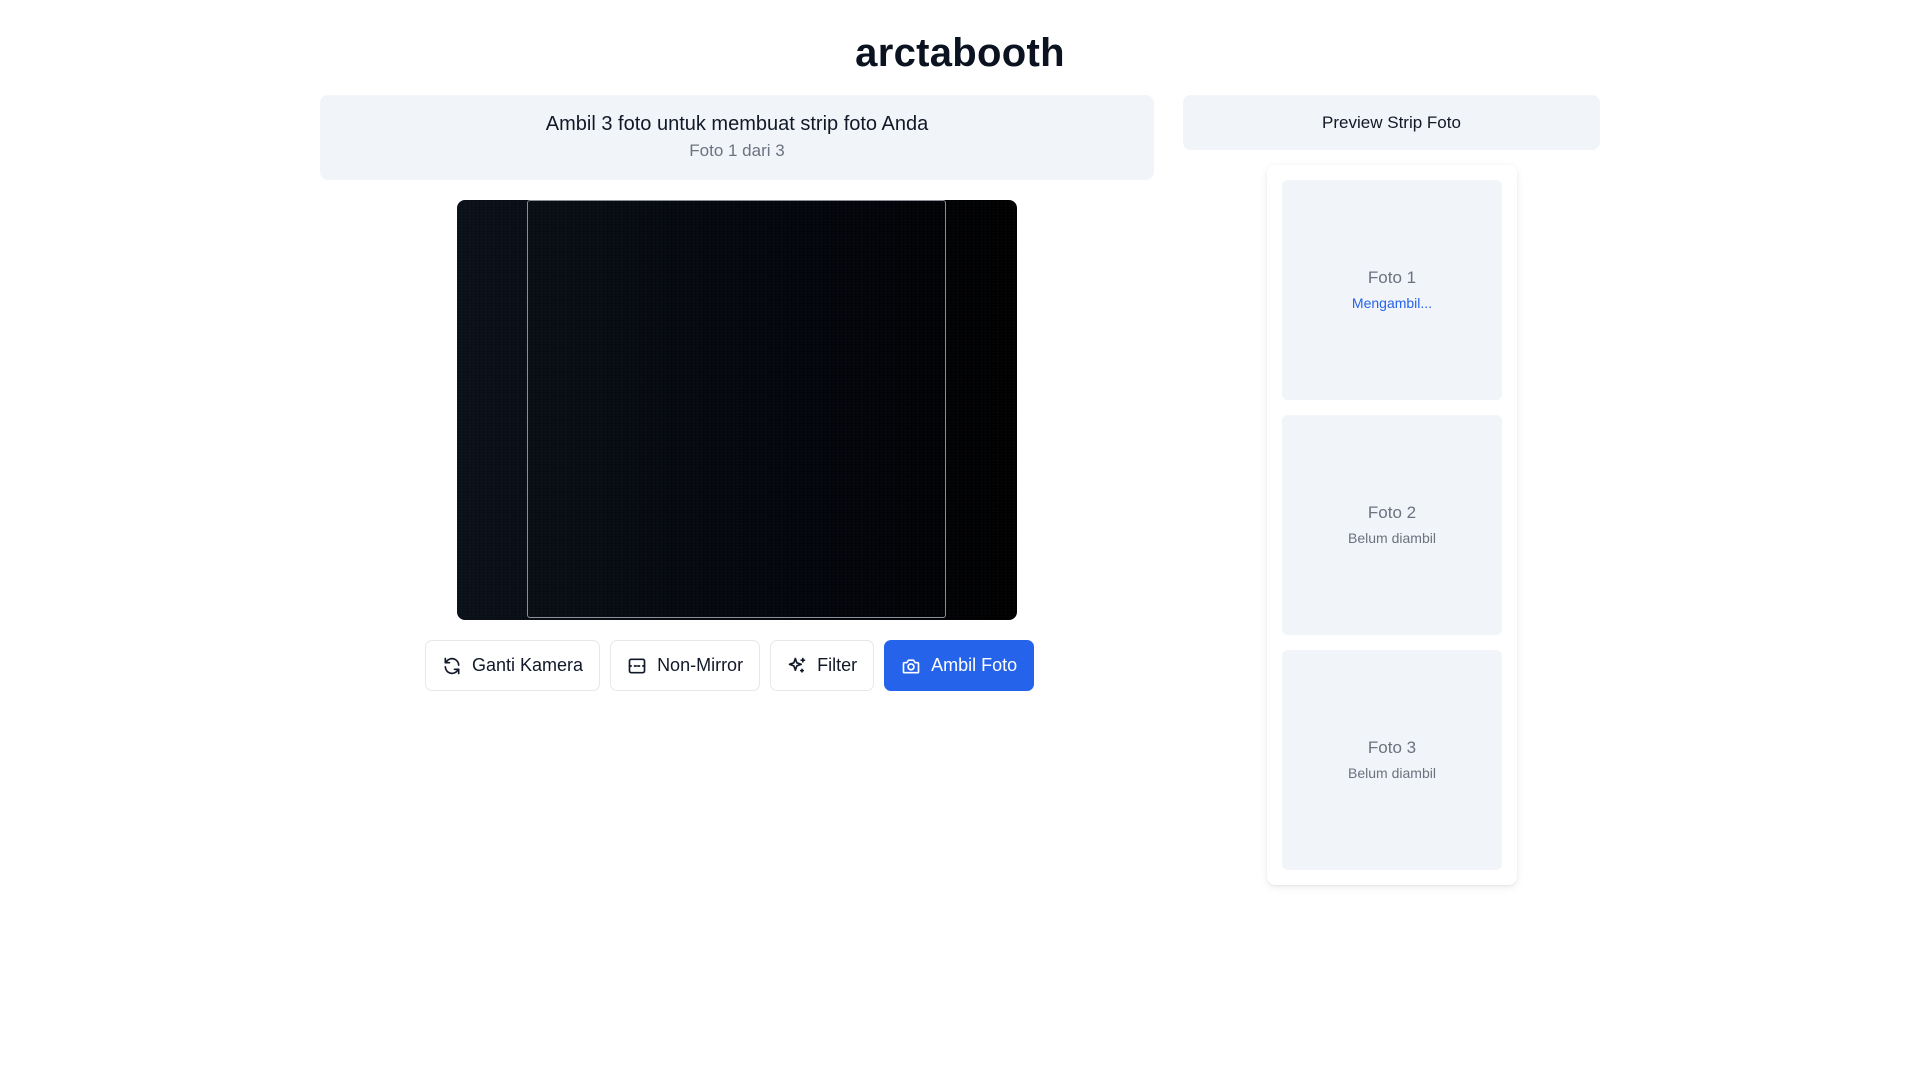 The height and width of the screenshot is (1080, 1920). What do you see at coordinates (1392, 277) in the screenshot?
I see `photo-slot-label: Foto 1` at bounding box center [1392, 277].